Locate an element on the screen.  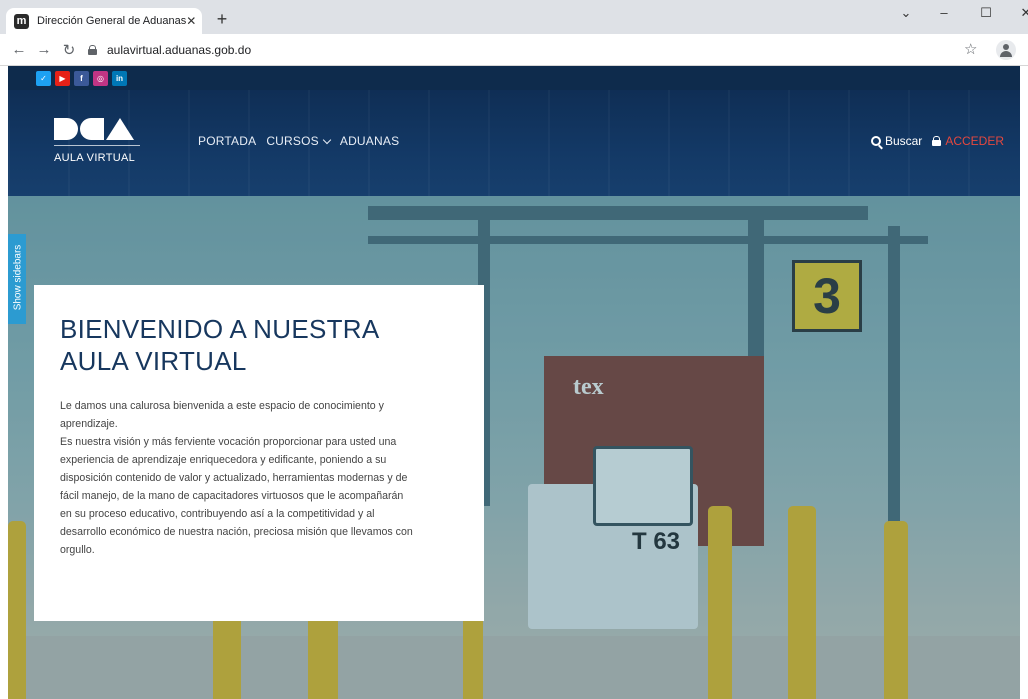
main-navigation: PORTADA CURSOS ADUANAS is located at coordinates (298, 141).